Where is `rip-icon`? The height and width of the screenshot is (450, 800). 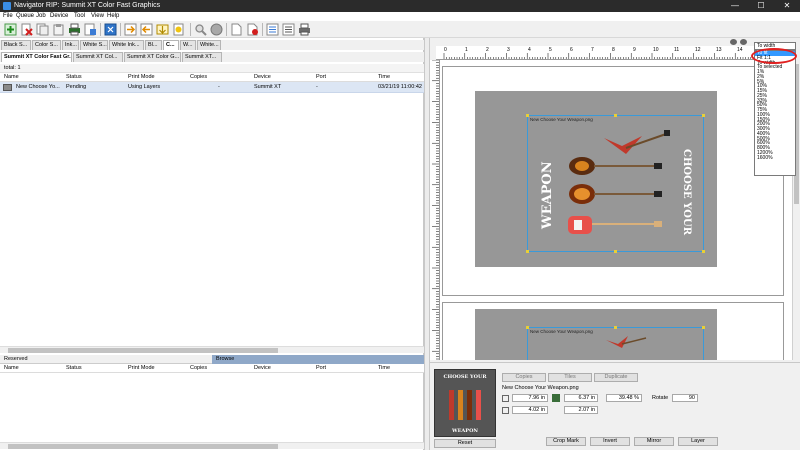 rip-icon is located at coordinates (110, 29).